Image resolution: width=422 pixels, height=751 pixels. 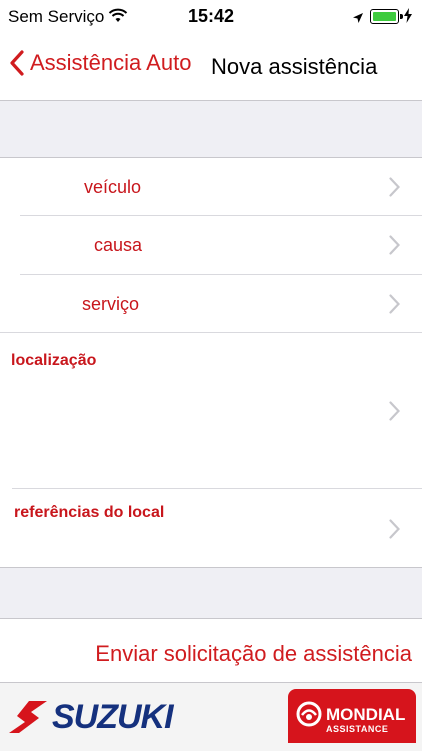 I want to click on row-location-references: referências do local, so click(x=211, y=528).